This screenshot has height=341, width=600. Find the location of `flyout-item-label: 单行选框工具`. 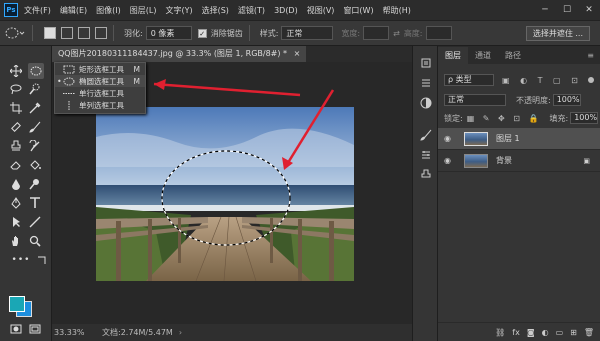

flyout-item-label: 单行选框工具 is located at coordinates (101, 93).